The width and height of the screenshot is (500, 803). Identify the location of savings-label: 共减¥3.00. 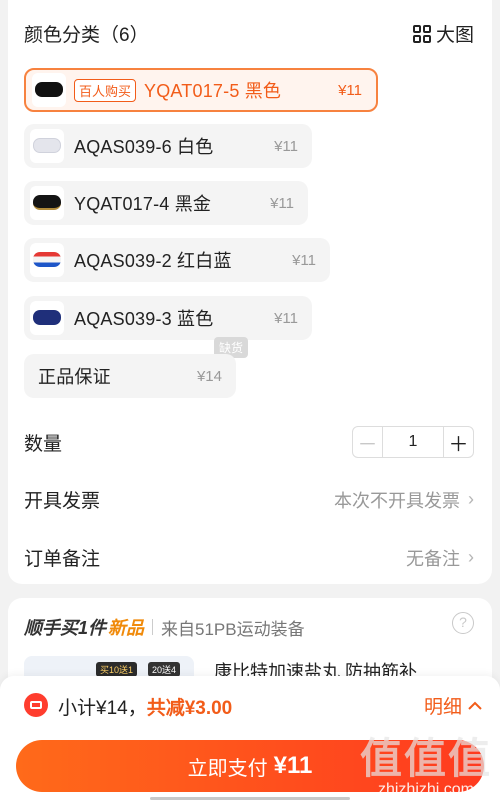
(189, 708).